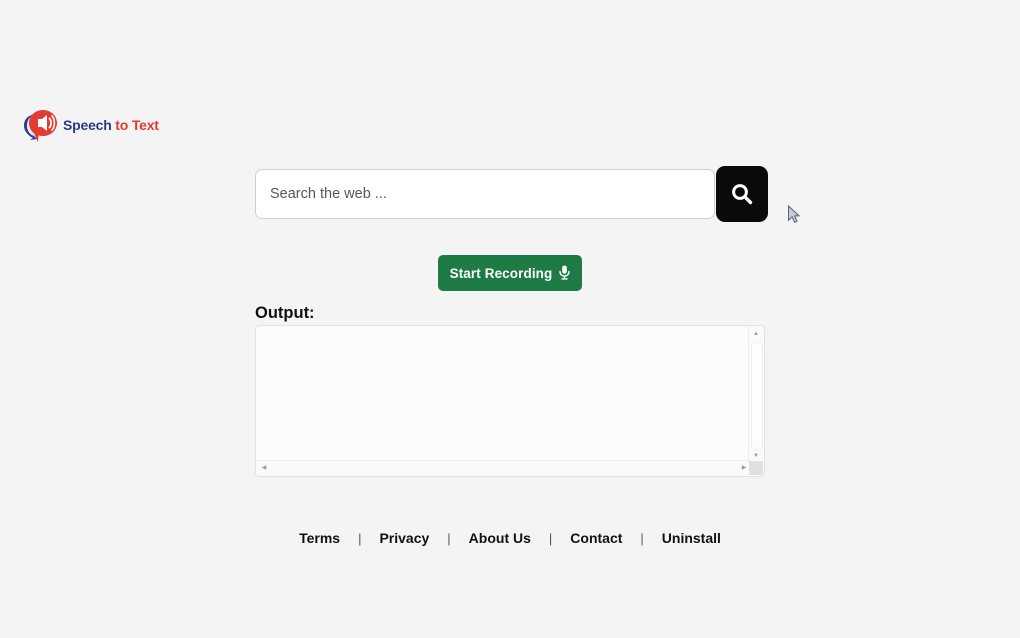  I want to click on logo-word-to: to, so click(121, 125).